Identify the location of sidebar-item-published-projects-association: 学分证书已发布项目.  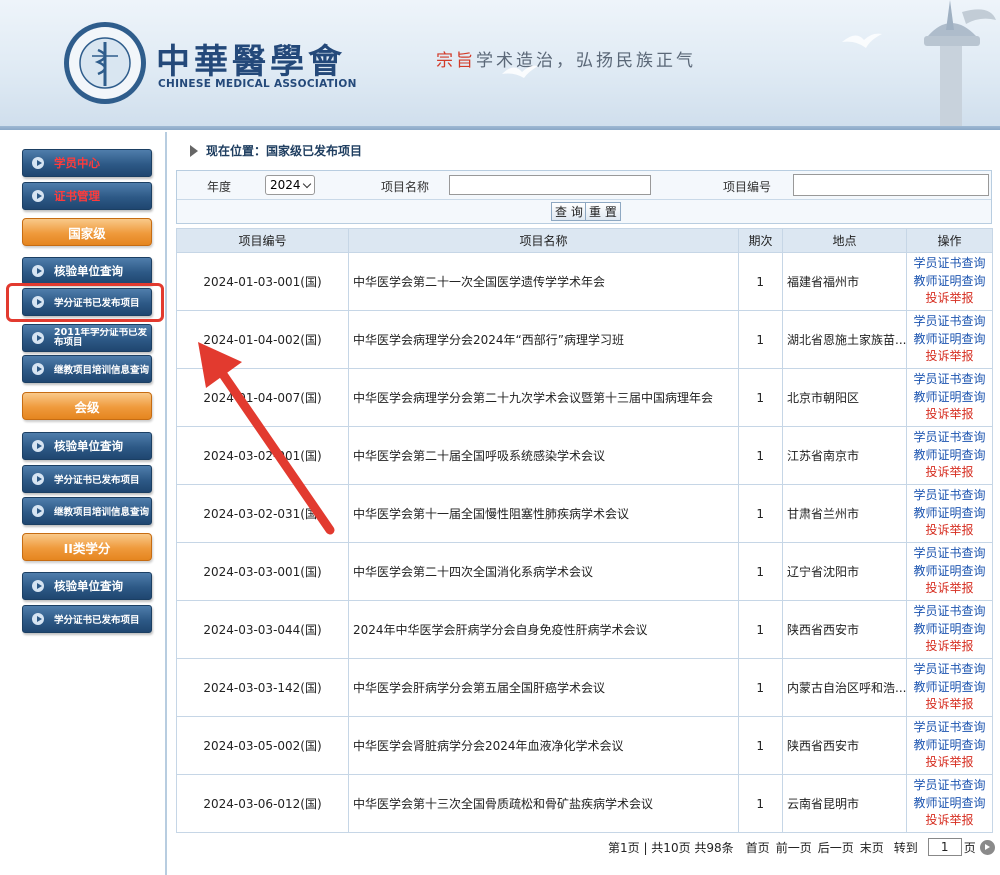
(87, 479).